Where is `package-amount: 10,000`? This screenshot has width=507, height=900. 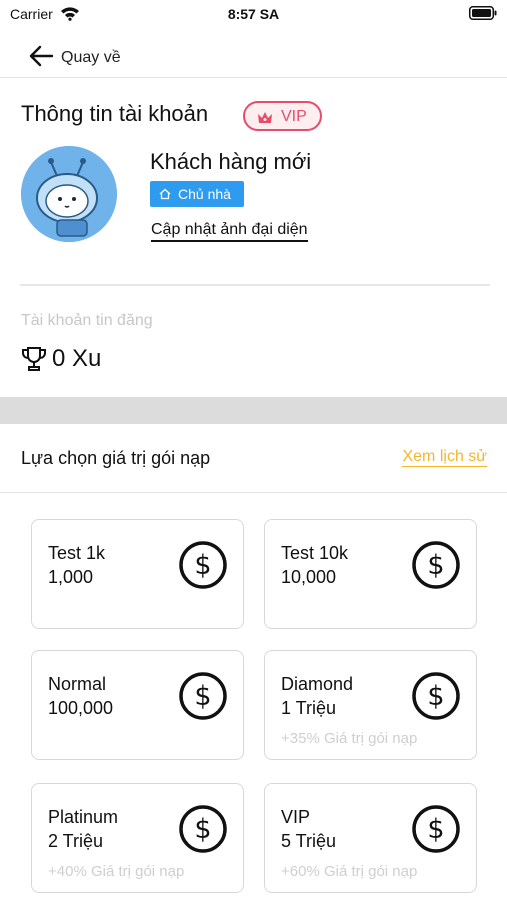
package-amount: 10,000 is located at coordinates (309, 577).